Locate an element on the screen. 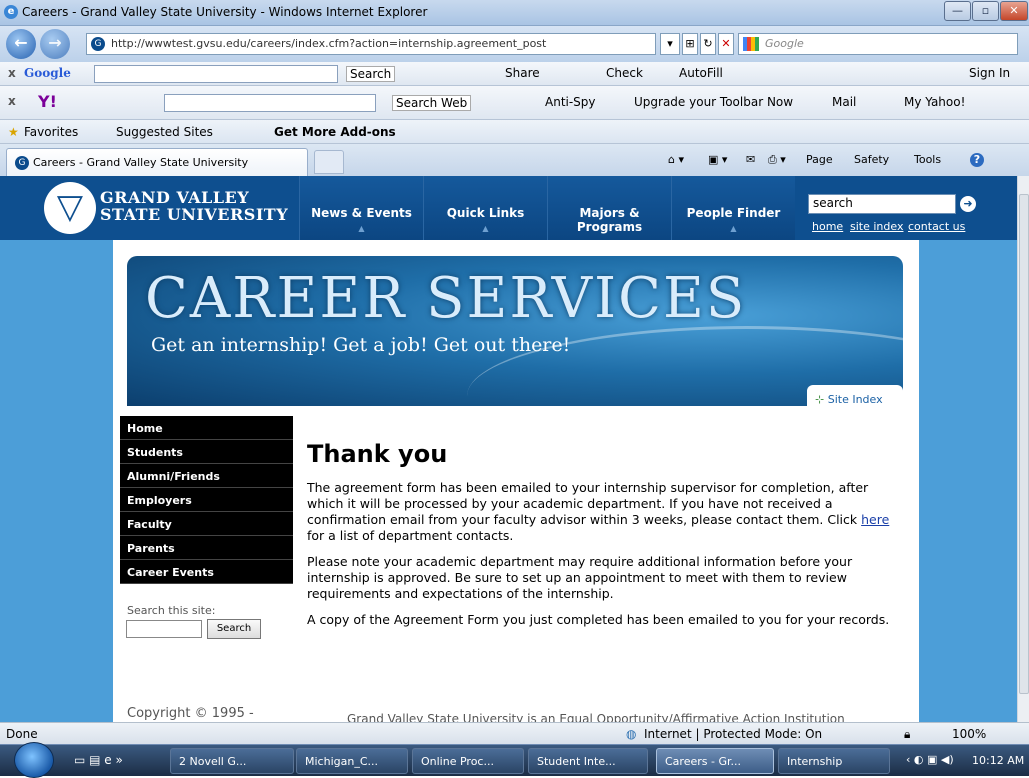 Image resolution: width=1029 pixels, height=778 pixels. sidenav-item-alumni-friends: Alumni/Friends is located at coordinates (206, 476).